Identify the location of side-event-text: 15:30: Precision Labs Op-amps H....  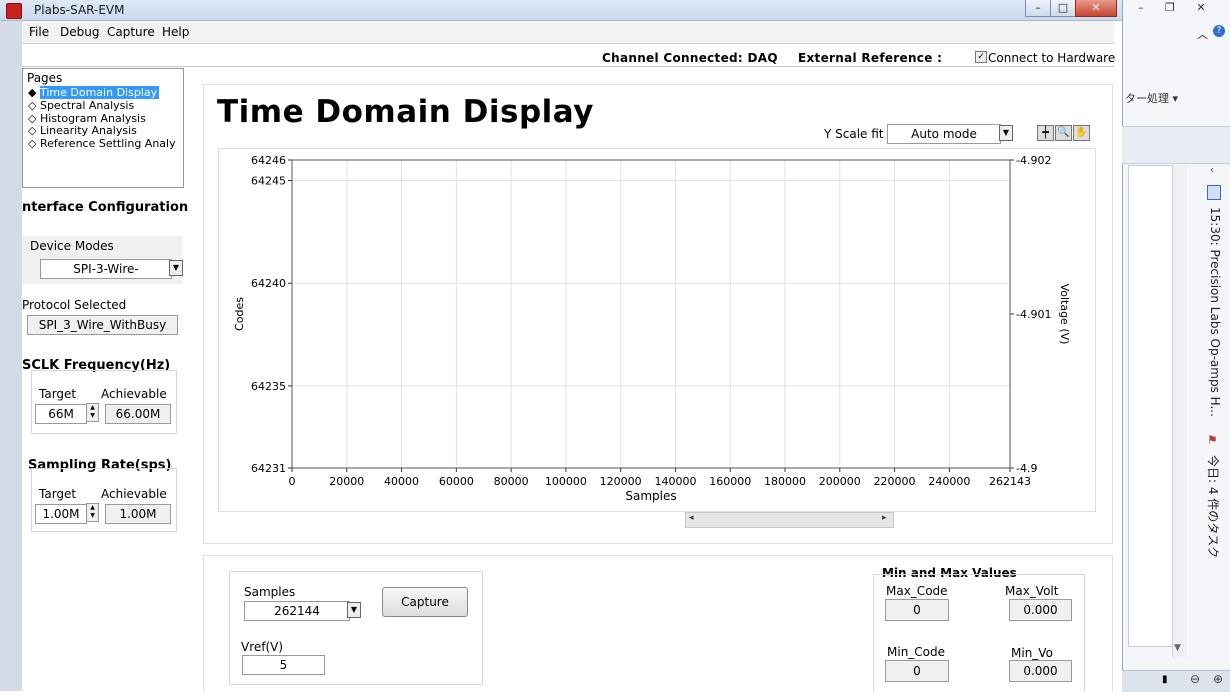
(1215, 312).